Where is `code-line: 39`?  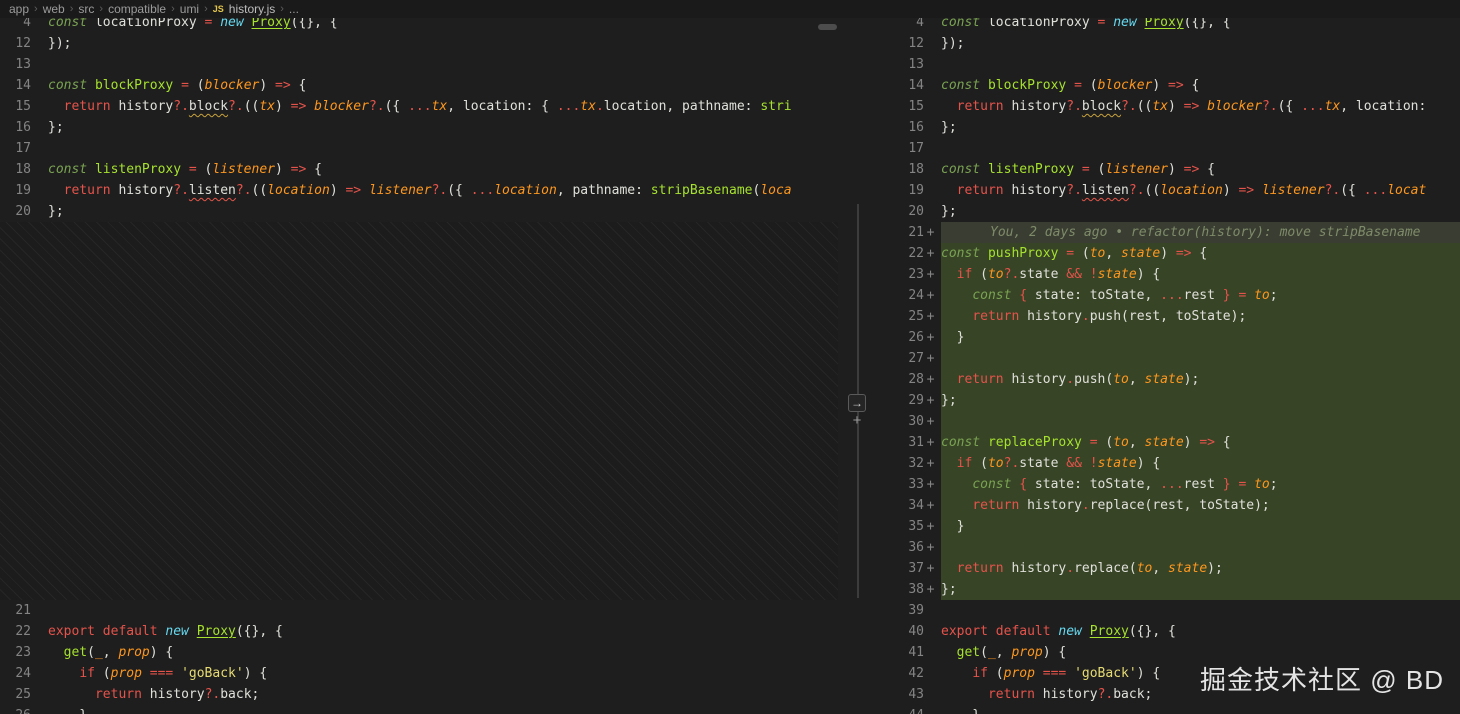
code-line: 39 is located at coordinates (1170, 610).